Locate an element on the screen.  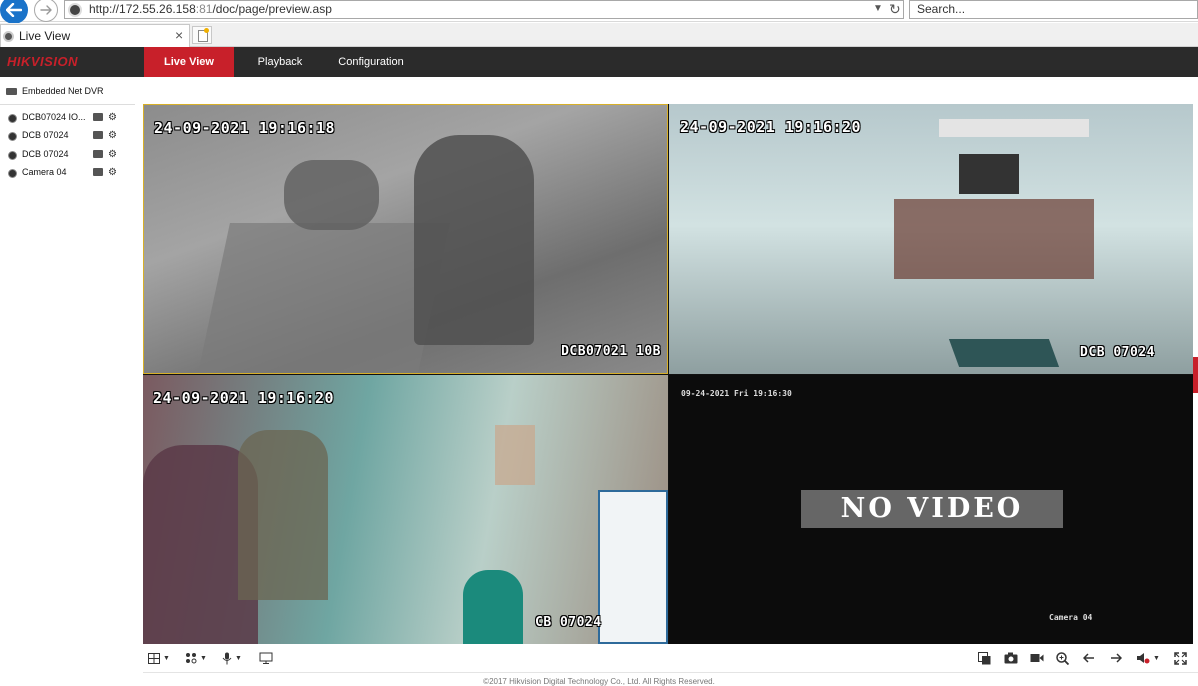
refresh-icon: ↻ is located at coordinates (895, 9).